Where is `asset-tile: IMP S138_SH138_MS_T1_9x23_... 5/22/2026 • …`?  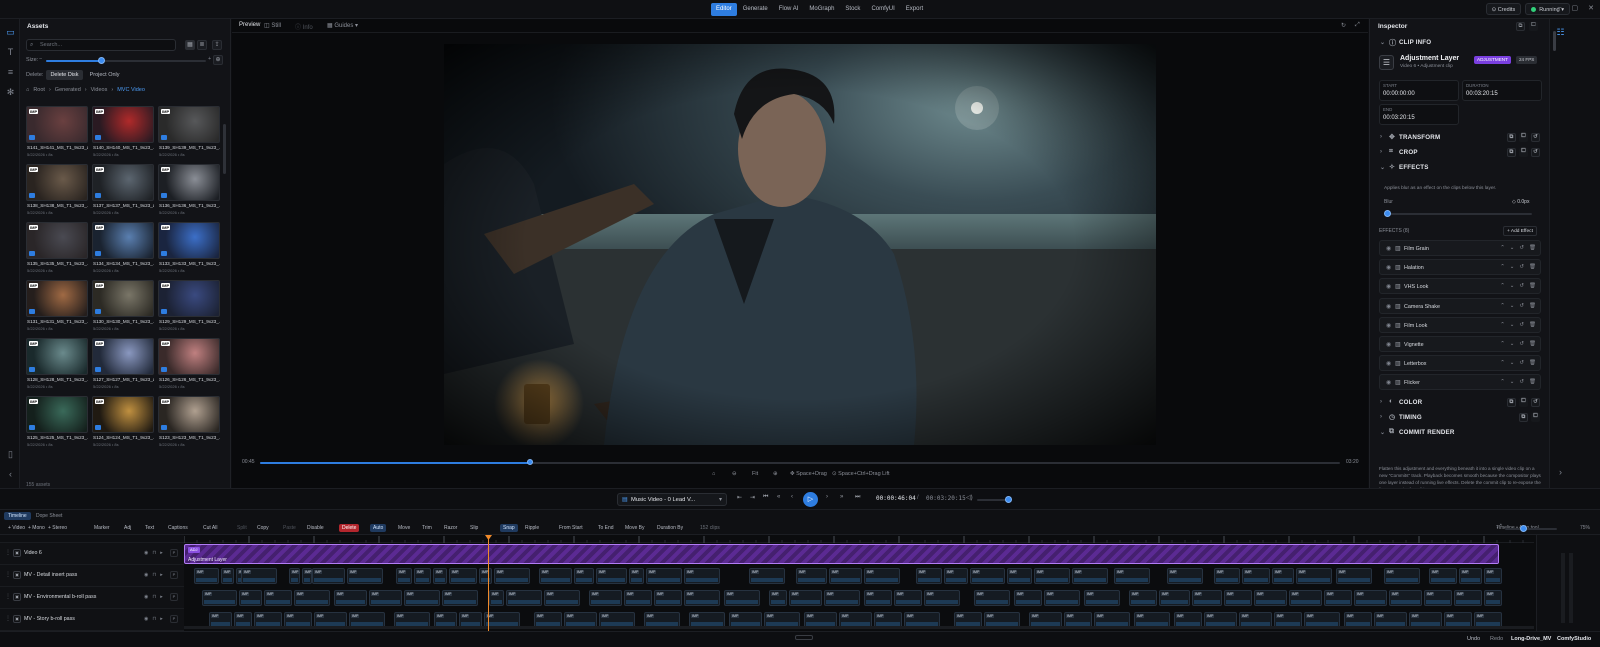 asset-tile: IMP S138_SH138_MS_T1_9x23_... 5/22/2026 • … is located at coordinates (57, 191).